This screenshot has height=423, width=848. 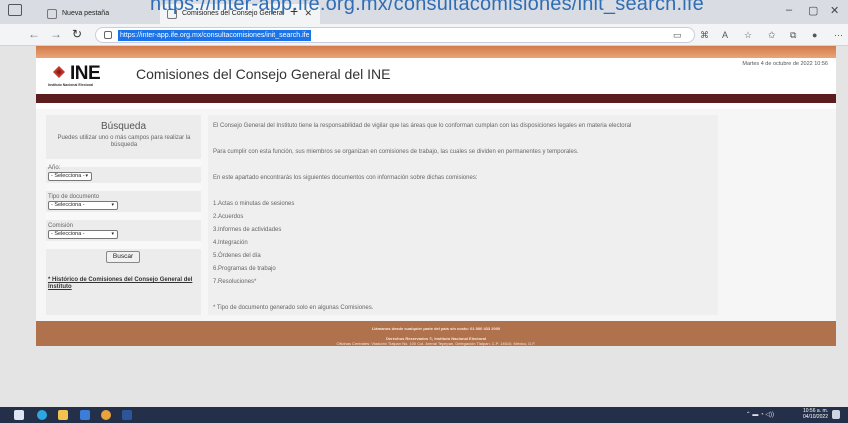 What do you see at coordinates (68, 205) in the screenshot?
I see `doc-type-select-value: - Selecciona -` at bounding box center [68, 205].